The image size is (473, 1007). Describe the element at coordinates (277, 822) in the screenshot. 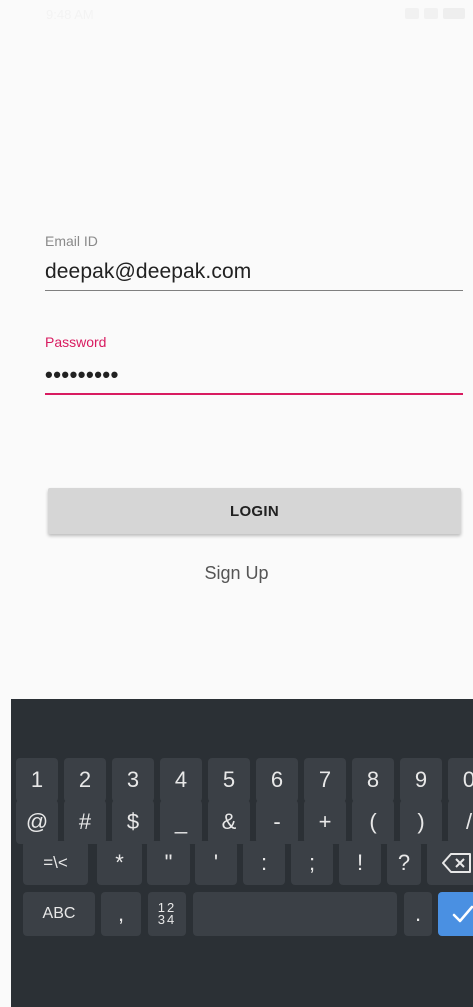

I see `key-row2-5: -` at that location.